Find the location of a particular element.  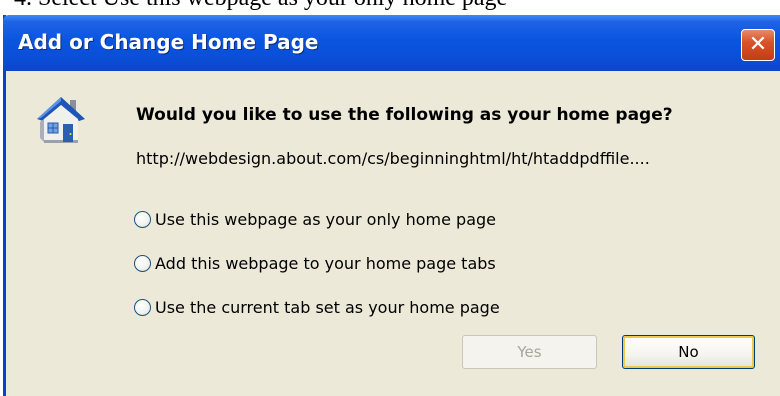

close-button: ✕ is located at coordinates (758, 45).